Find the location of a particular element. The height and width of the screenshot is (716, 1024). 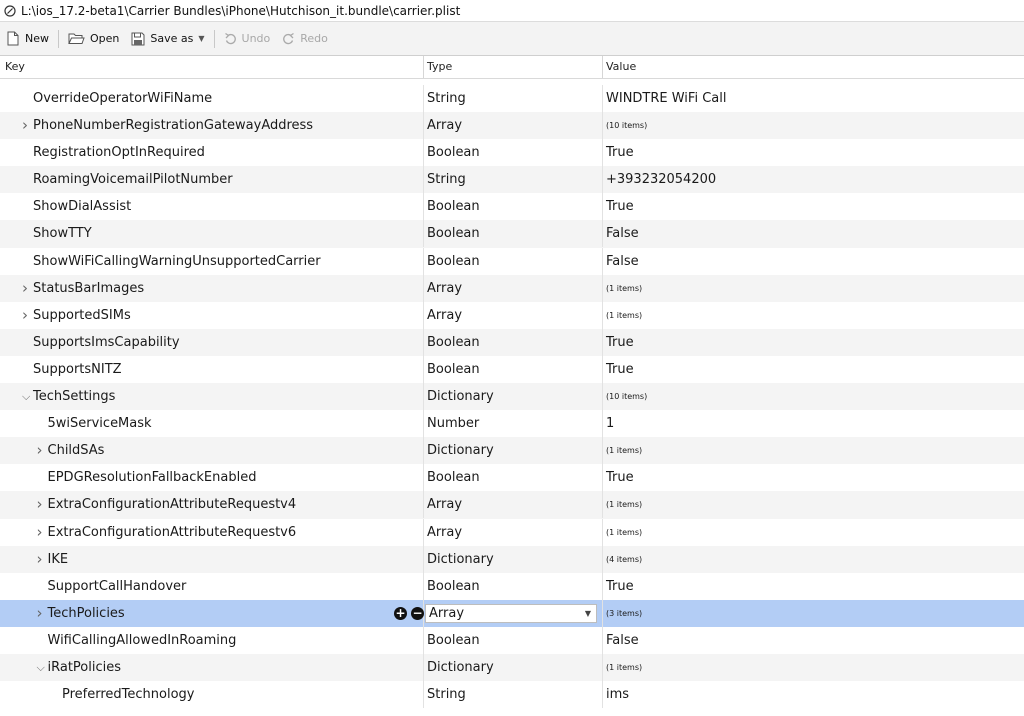

row-key: ShowTTY is located at coordinates (62, 233).